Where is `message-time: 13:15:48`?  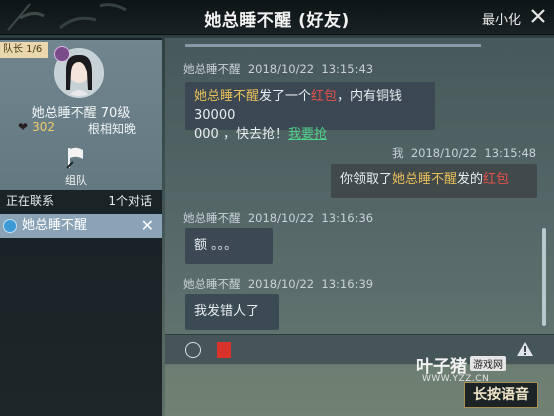 message-time: 13:15:48 is located at coordinates (510, 153).